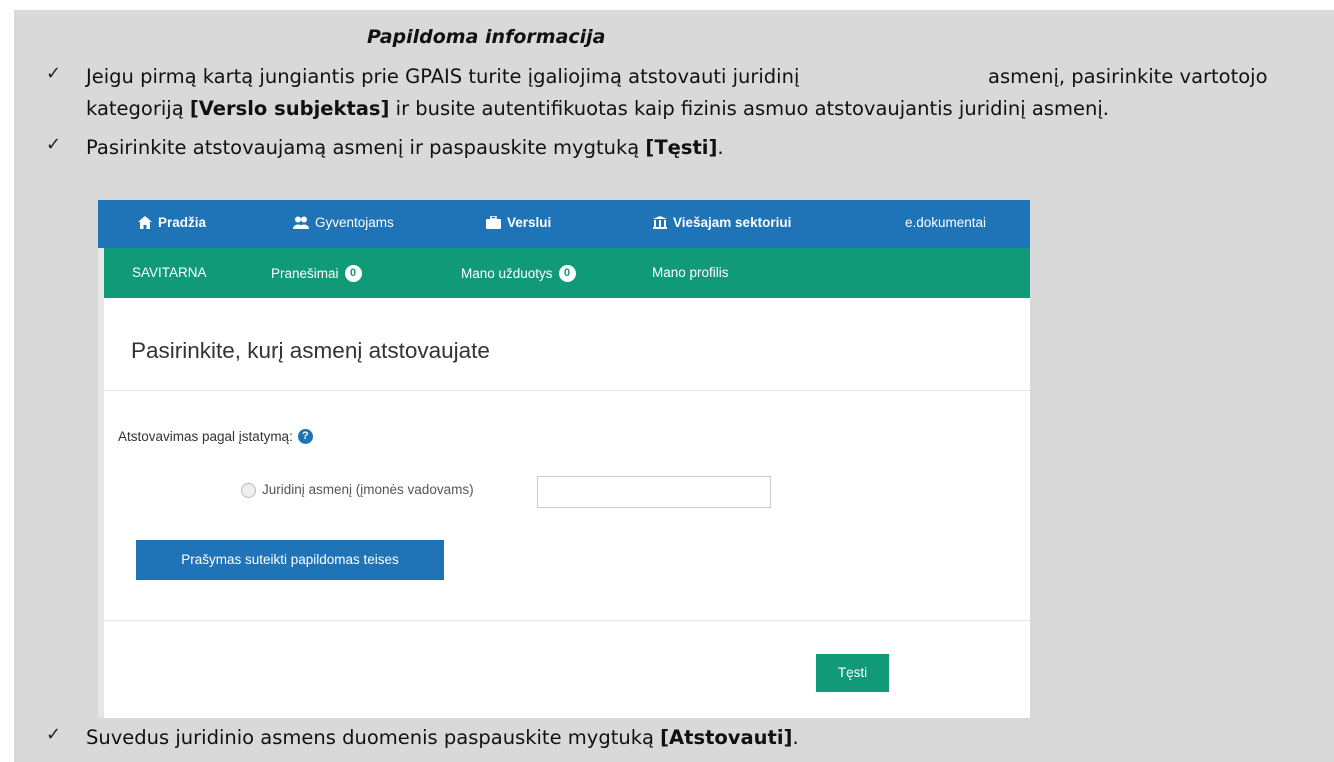 This screenshot has height=762, width=1334. Describe the element at coordinates (172, 222) in the screenshot. I see `nav-home: Pradžia` at that location.